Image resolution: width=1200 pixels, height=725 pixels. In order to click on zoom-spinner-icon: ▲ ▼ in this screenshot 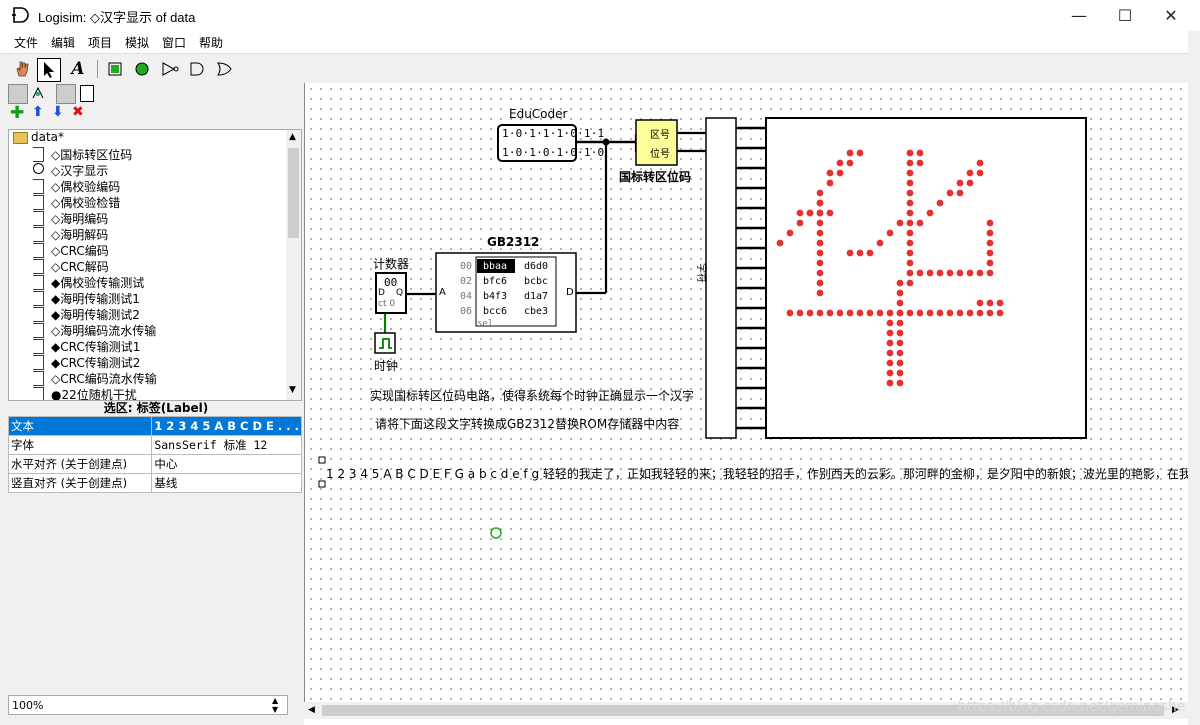, I will do `click(275, 705)`.